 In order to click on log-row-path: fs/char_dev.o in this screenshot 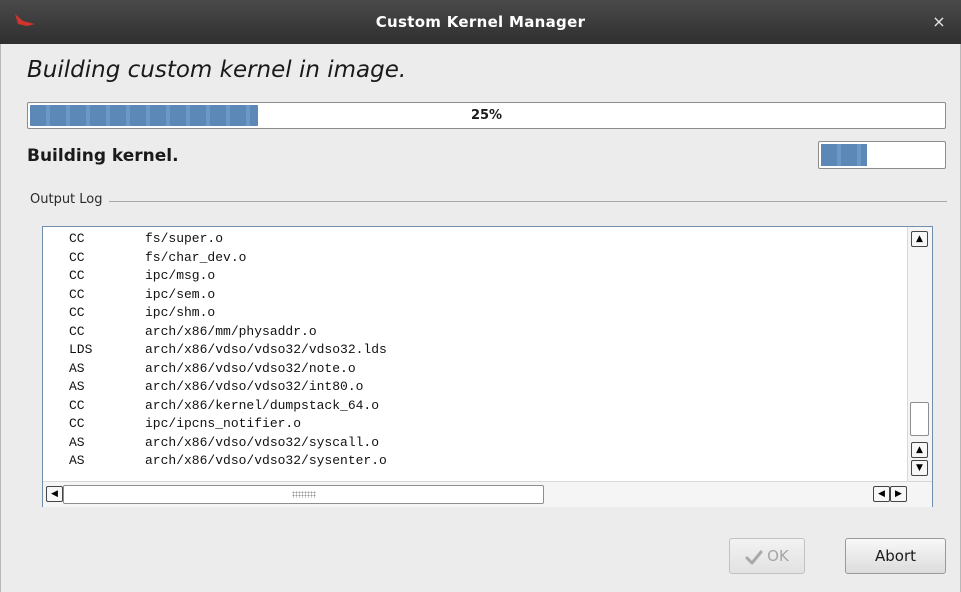, I will do `click(196, 257)`.